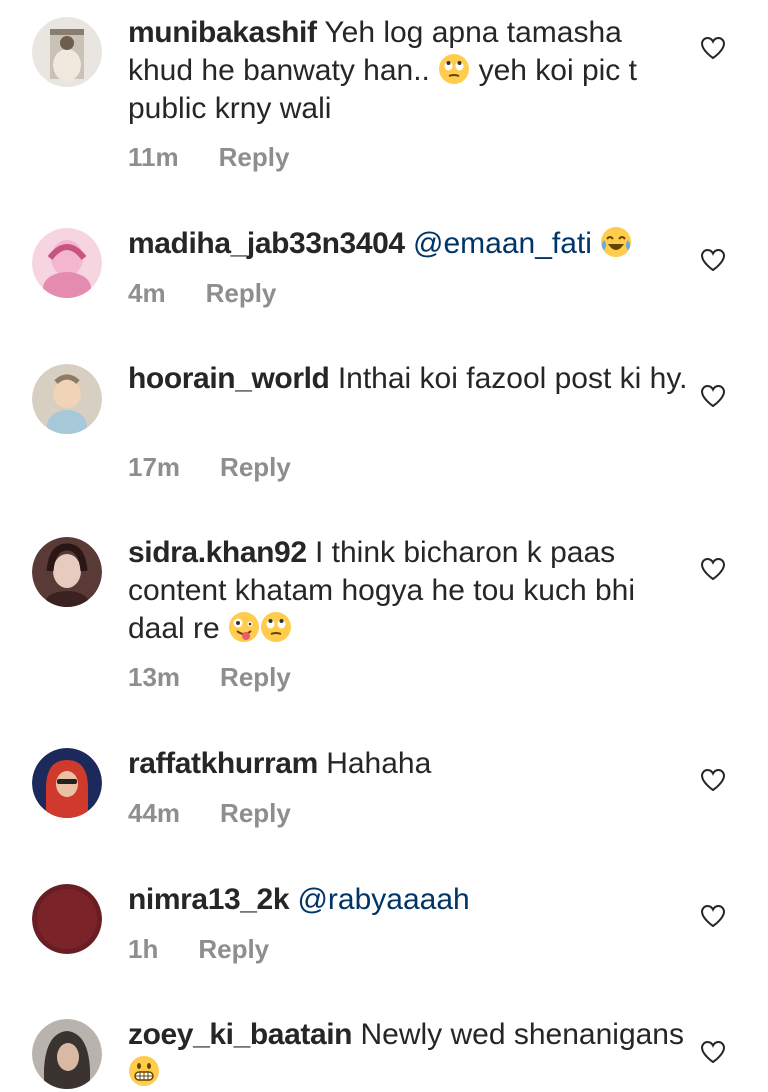 The image size is (768, 1092). I want to click on comment-mention: @emaan_fati, so click(502, 243).